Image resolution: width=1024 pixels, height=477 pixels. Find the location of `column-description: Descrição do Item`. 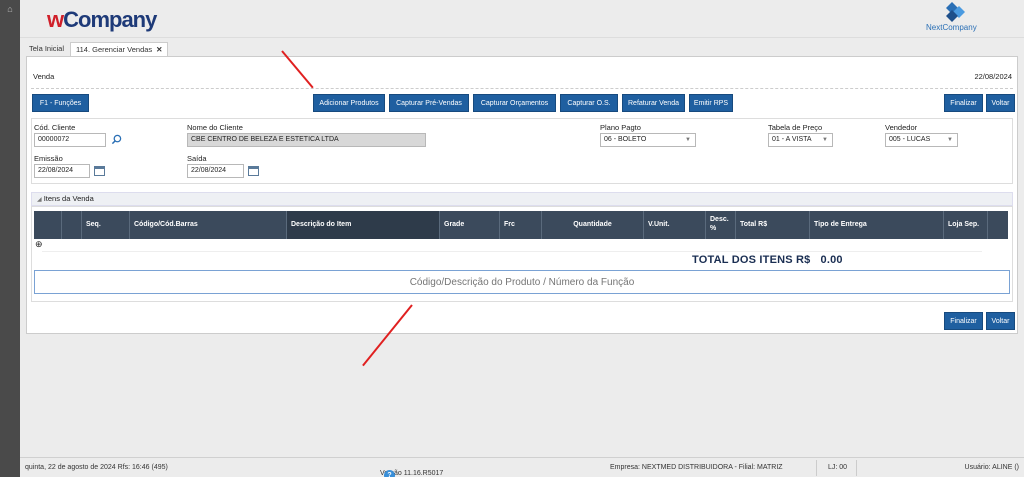

column-description: Descrição do Item is located at coordinates (363, 225).